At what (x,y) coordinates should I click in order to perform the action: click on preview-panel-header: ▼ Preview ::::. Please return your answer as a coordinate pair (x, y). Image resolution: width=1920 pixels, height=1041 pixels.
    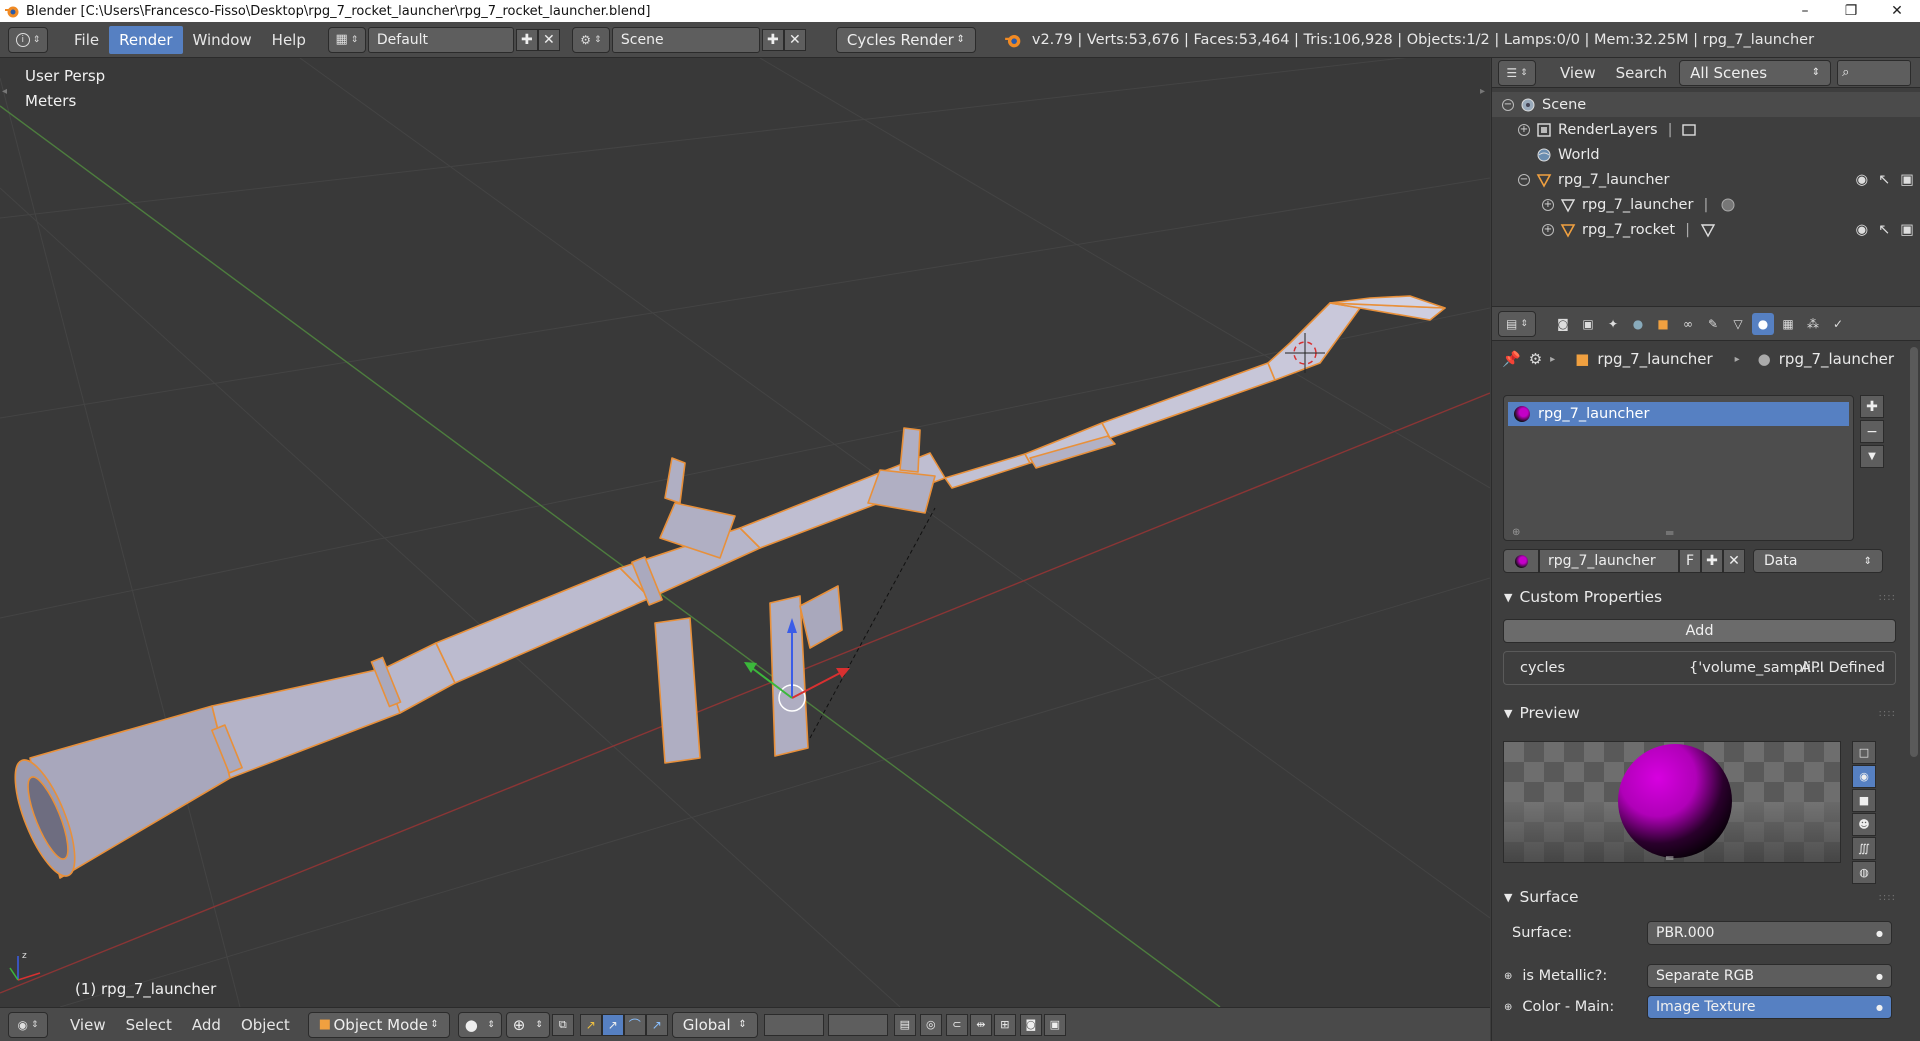
    Looking at the image, I should click on (1697, 713).